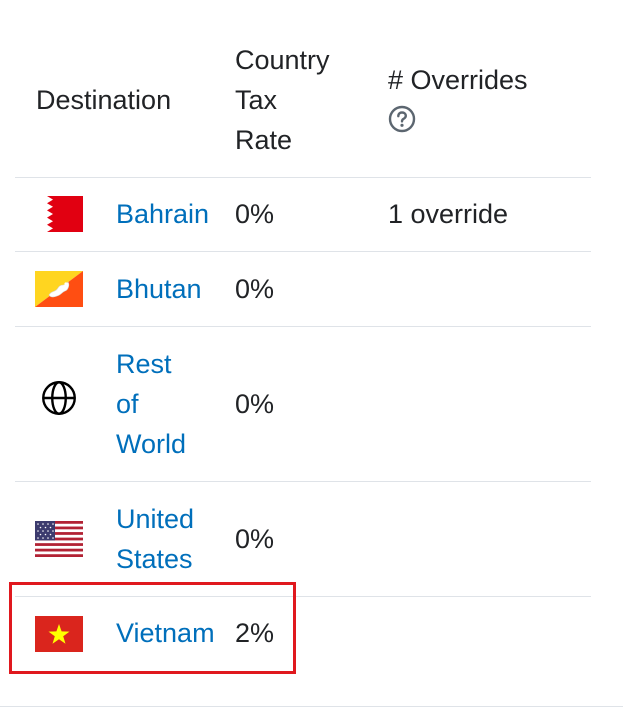 The height and width of the screenshot is (709, 623). What do you see at coordinates (305, 100) in the screenshot?
I see `column-header-country-tax-rate: Country Tax Rate` at bounding box center [305, 100].